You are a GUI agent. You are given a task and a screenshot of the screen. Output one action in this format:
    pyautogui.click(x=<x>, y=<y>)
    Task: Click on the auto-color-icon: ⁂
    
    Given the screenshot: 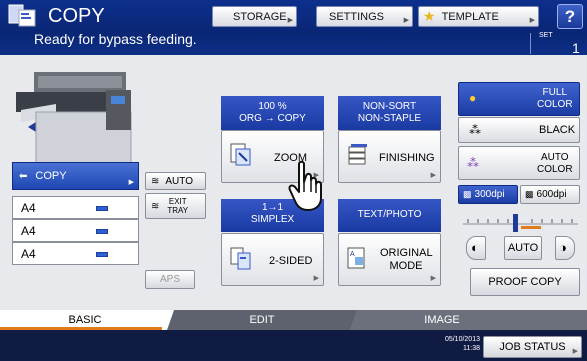 What is the action you would take?
    pyautogui.click(x=473, y=163)
    